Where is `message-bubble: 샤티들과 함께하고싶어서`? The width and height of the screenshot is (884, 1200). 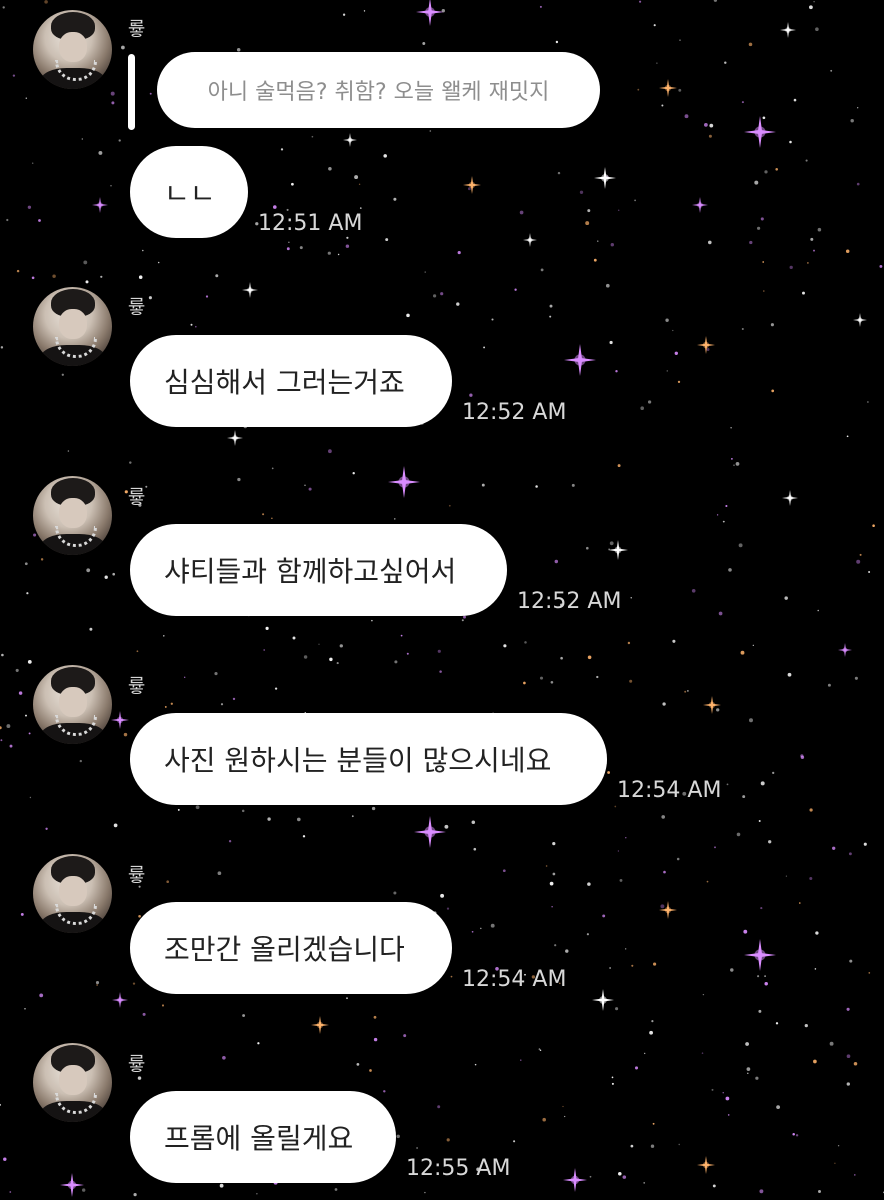
message-bubble: 샤티들과 함께하고싶어서 is located at coordinates (318, 570).